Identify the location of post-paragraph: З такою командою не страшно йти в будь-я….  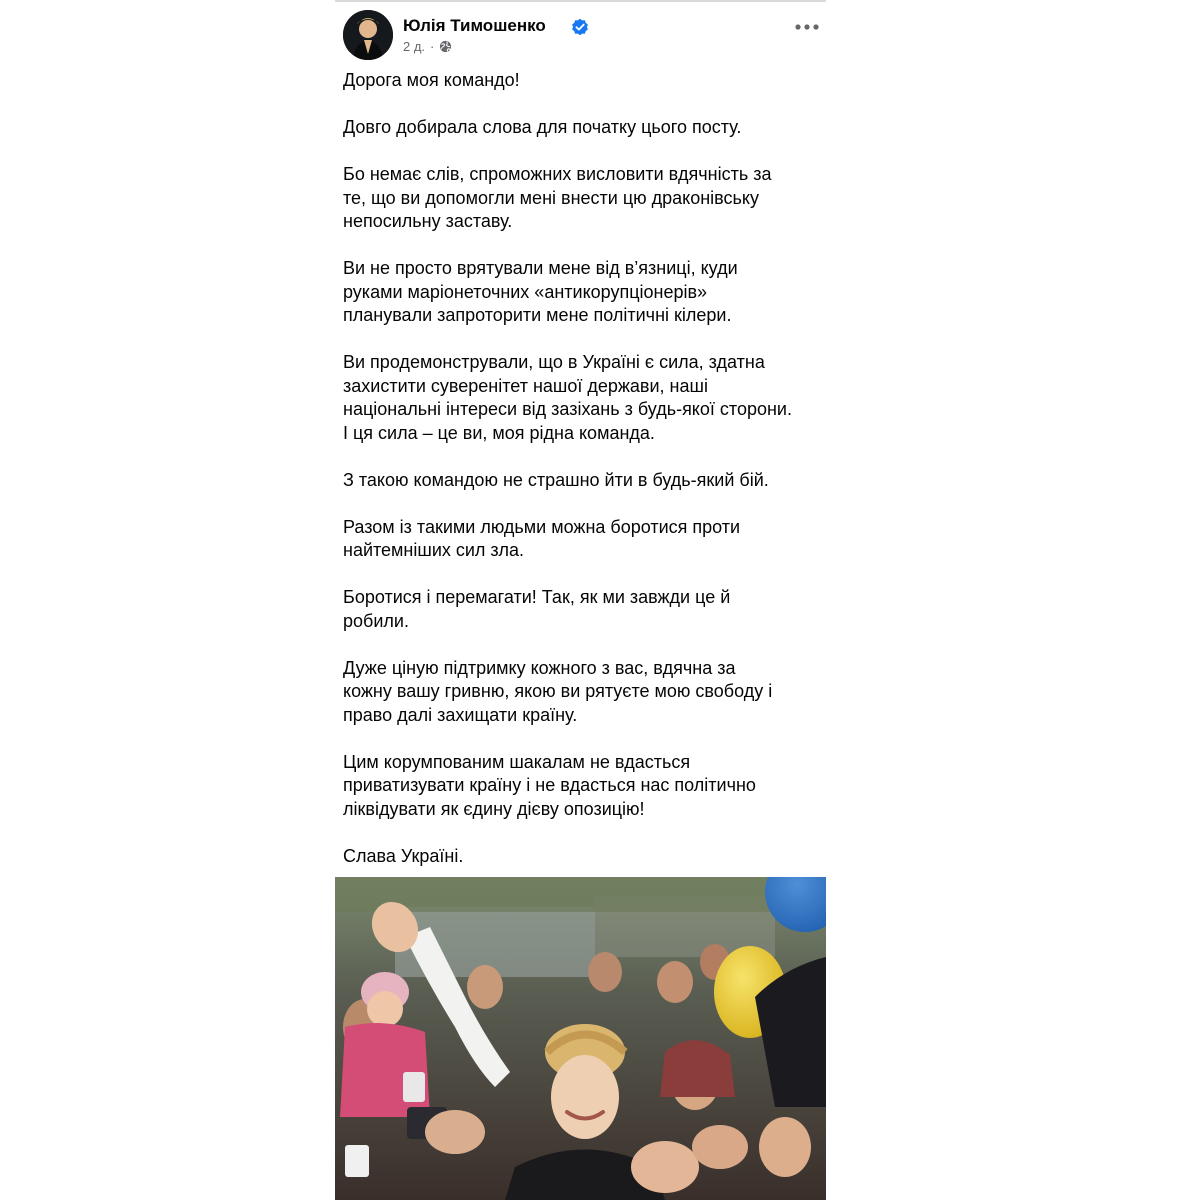
(556, 479).